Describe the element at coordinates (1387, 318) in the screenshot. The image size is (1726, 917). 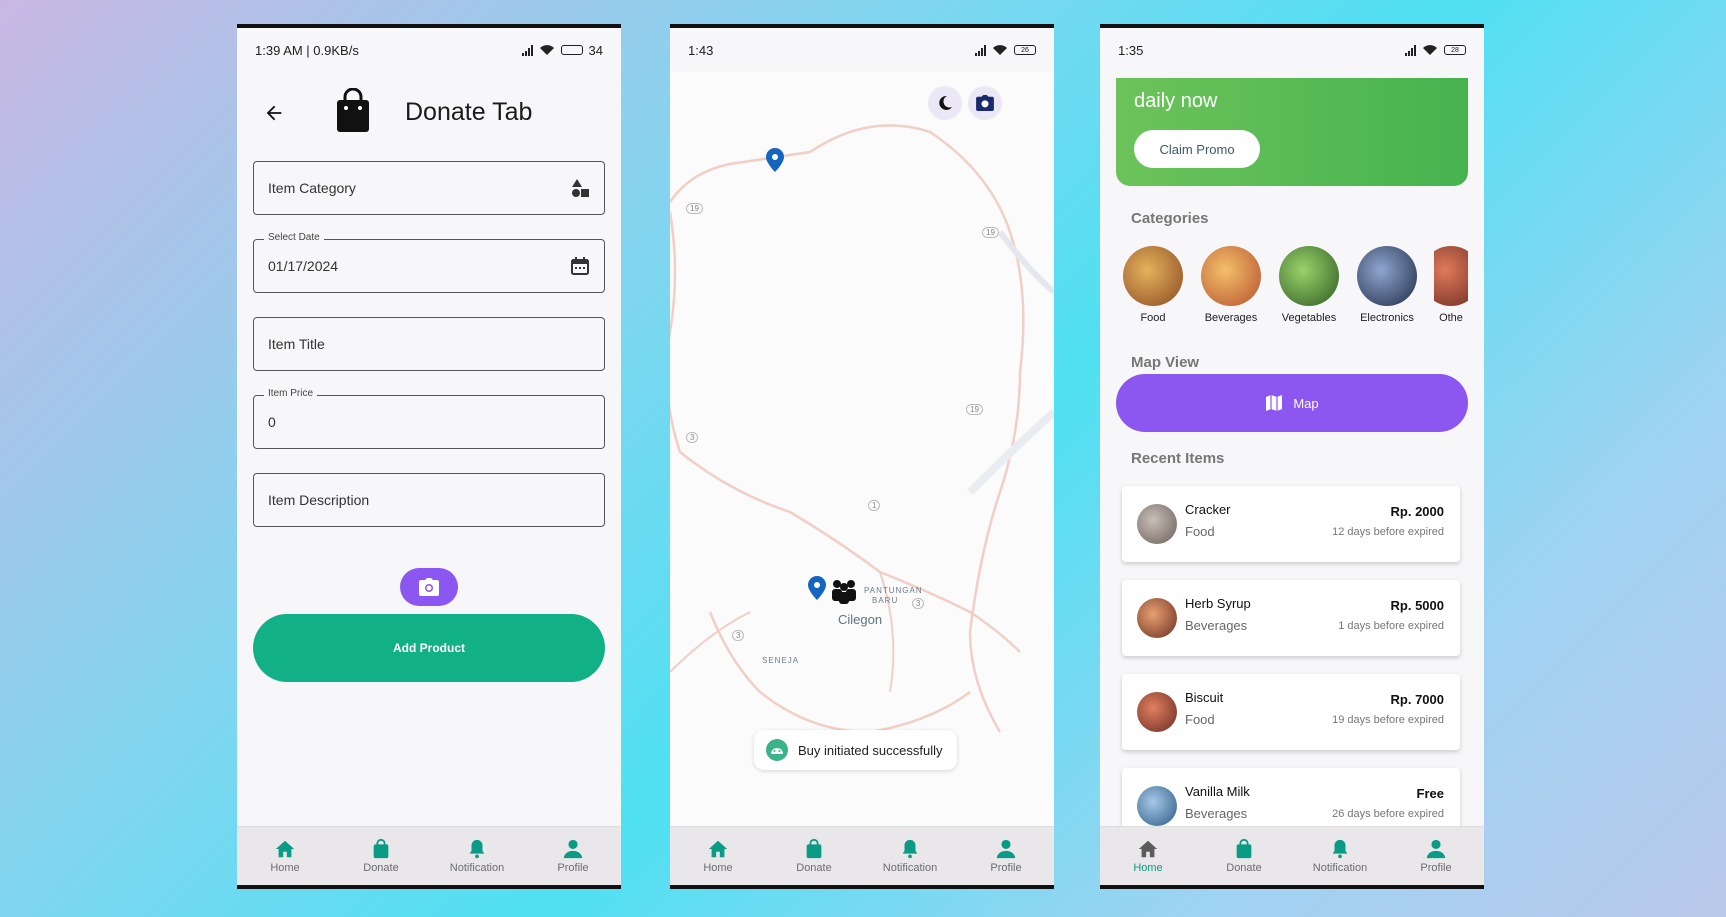
I see `category-label: Electronics` at that location.